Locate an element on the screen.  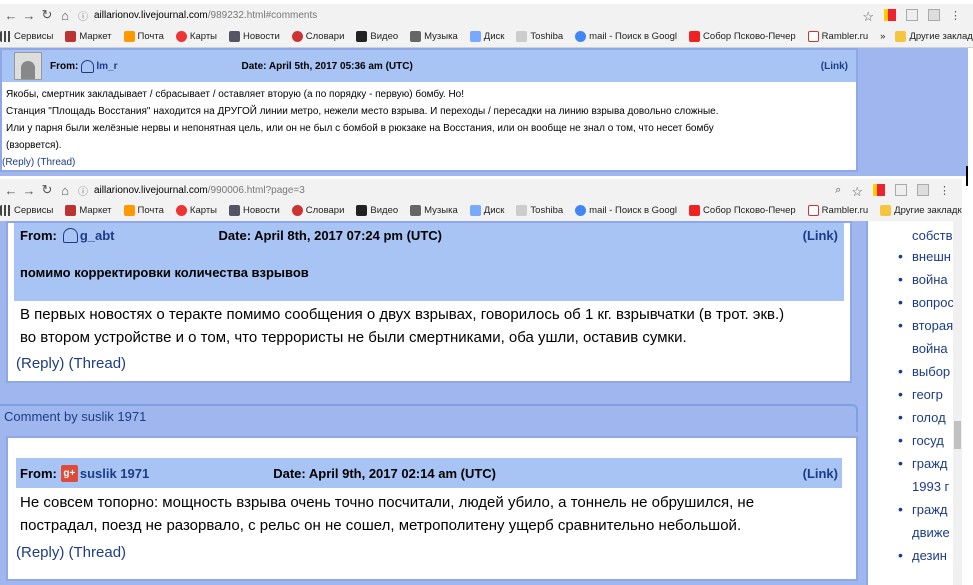
comment-subject: помимо корректировки количества взрывов is located at coordinates (164, 272).